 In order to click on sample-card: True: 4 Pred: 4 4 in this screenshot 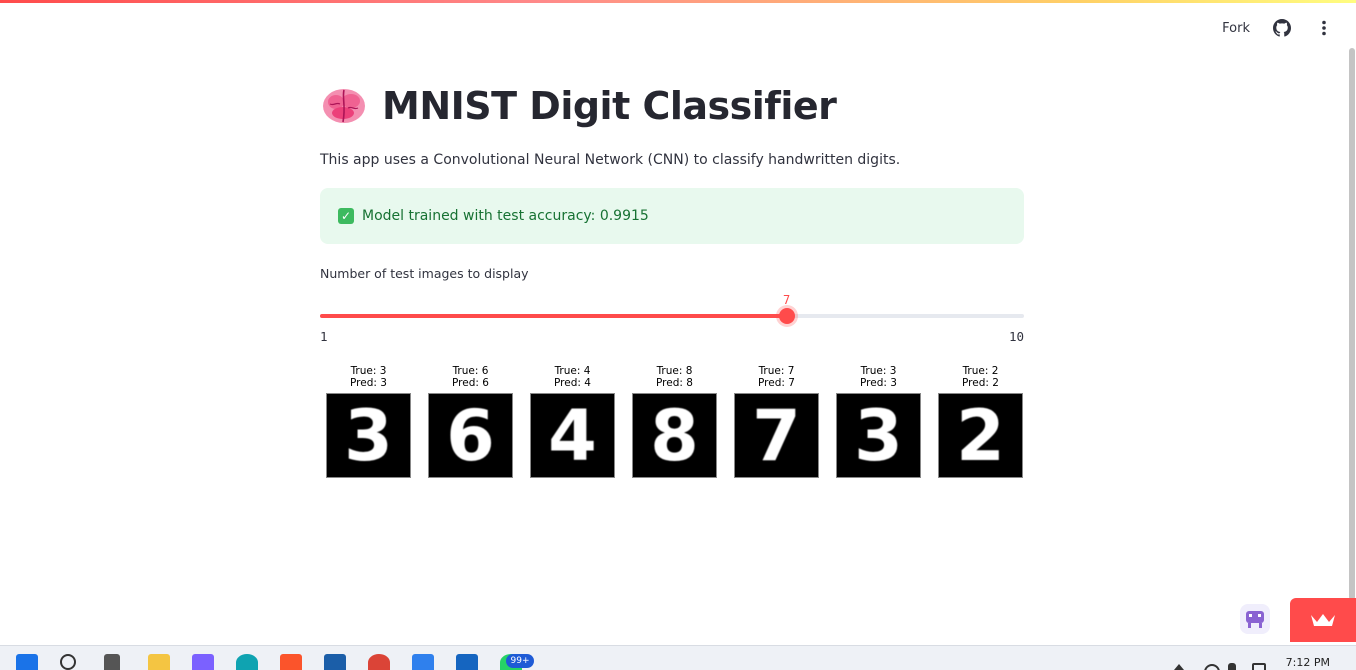, I will do `click(572, 421)`.